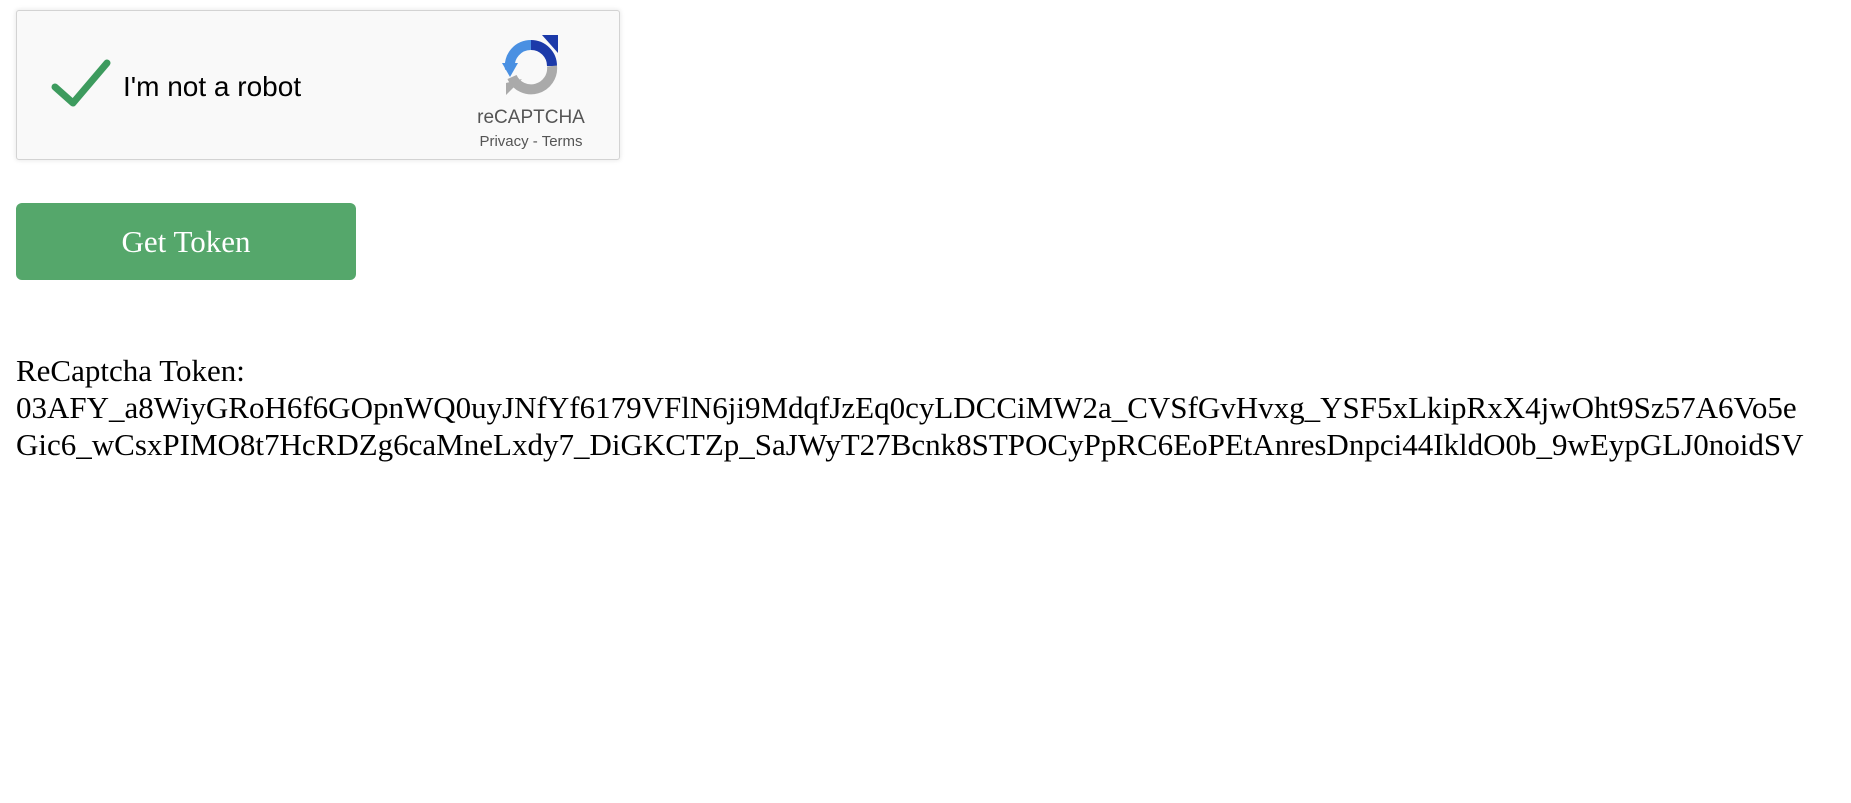 The height and width of the screenshot is (803, 1851). I want to click on recaptcha-branding: reCAPTCHA Privacy - Terms, so click(531, 93).